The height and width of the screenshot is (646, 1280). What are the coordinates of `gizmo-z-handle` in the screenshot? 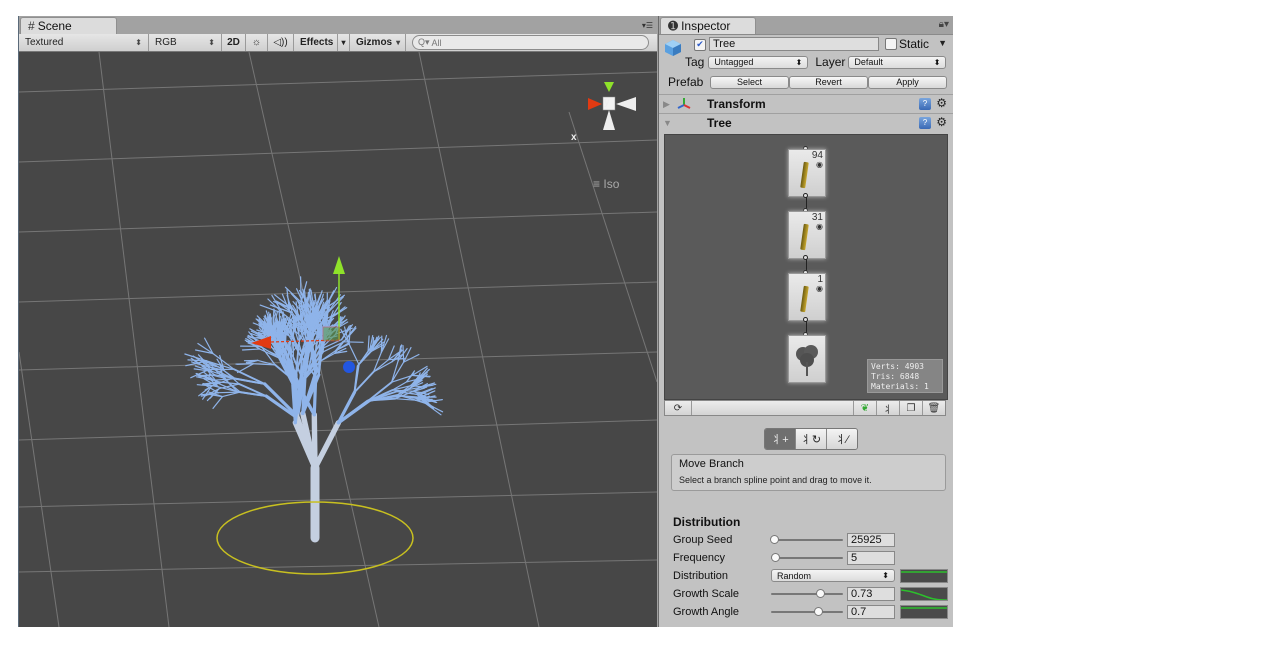 It's located at (349, 367).